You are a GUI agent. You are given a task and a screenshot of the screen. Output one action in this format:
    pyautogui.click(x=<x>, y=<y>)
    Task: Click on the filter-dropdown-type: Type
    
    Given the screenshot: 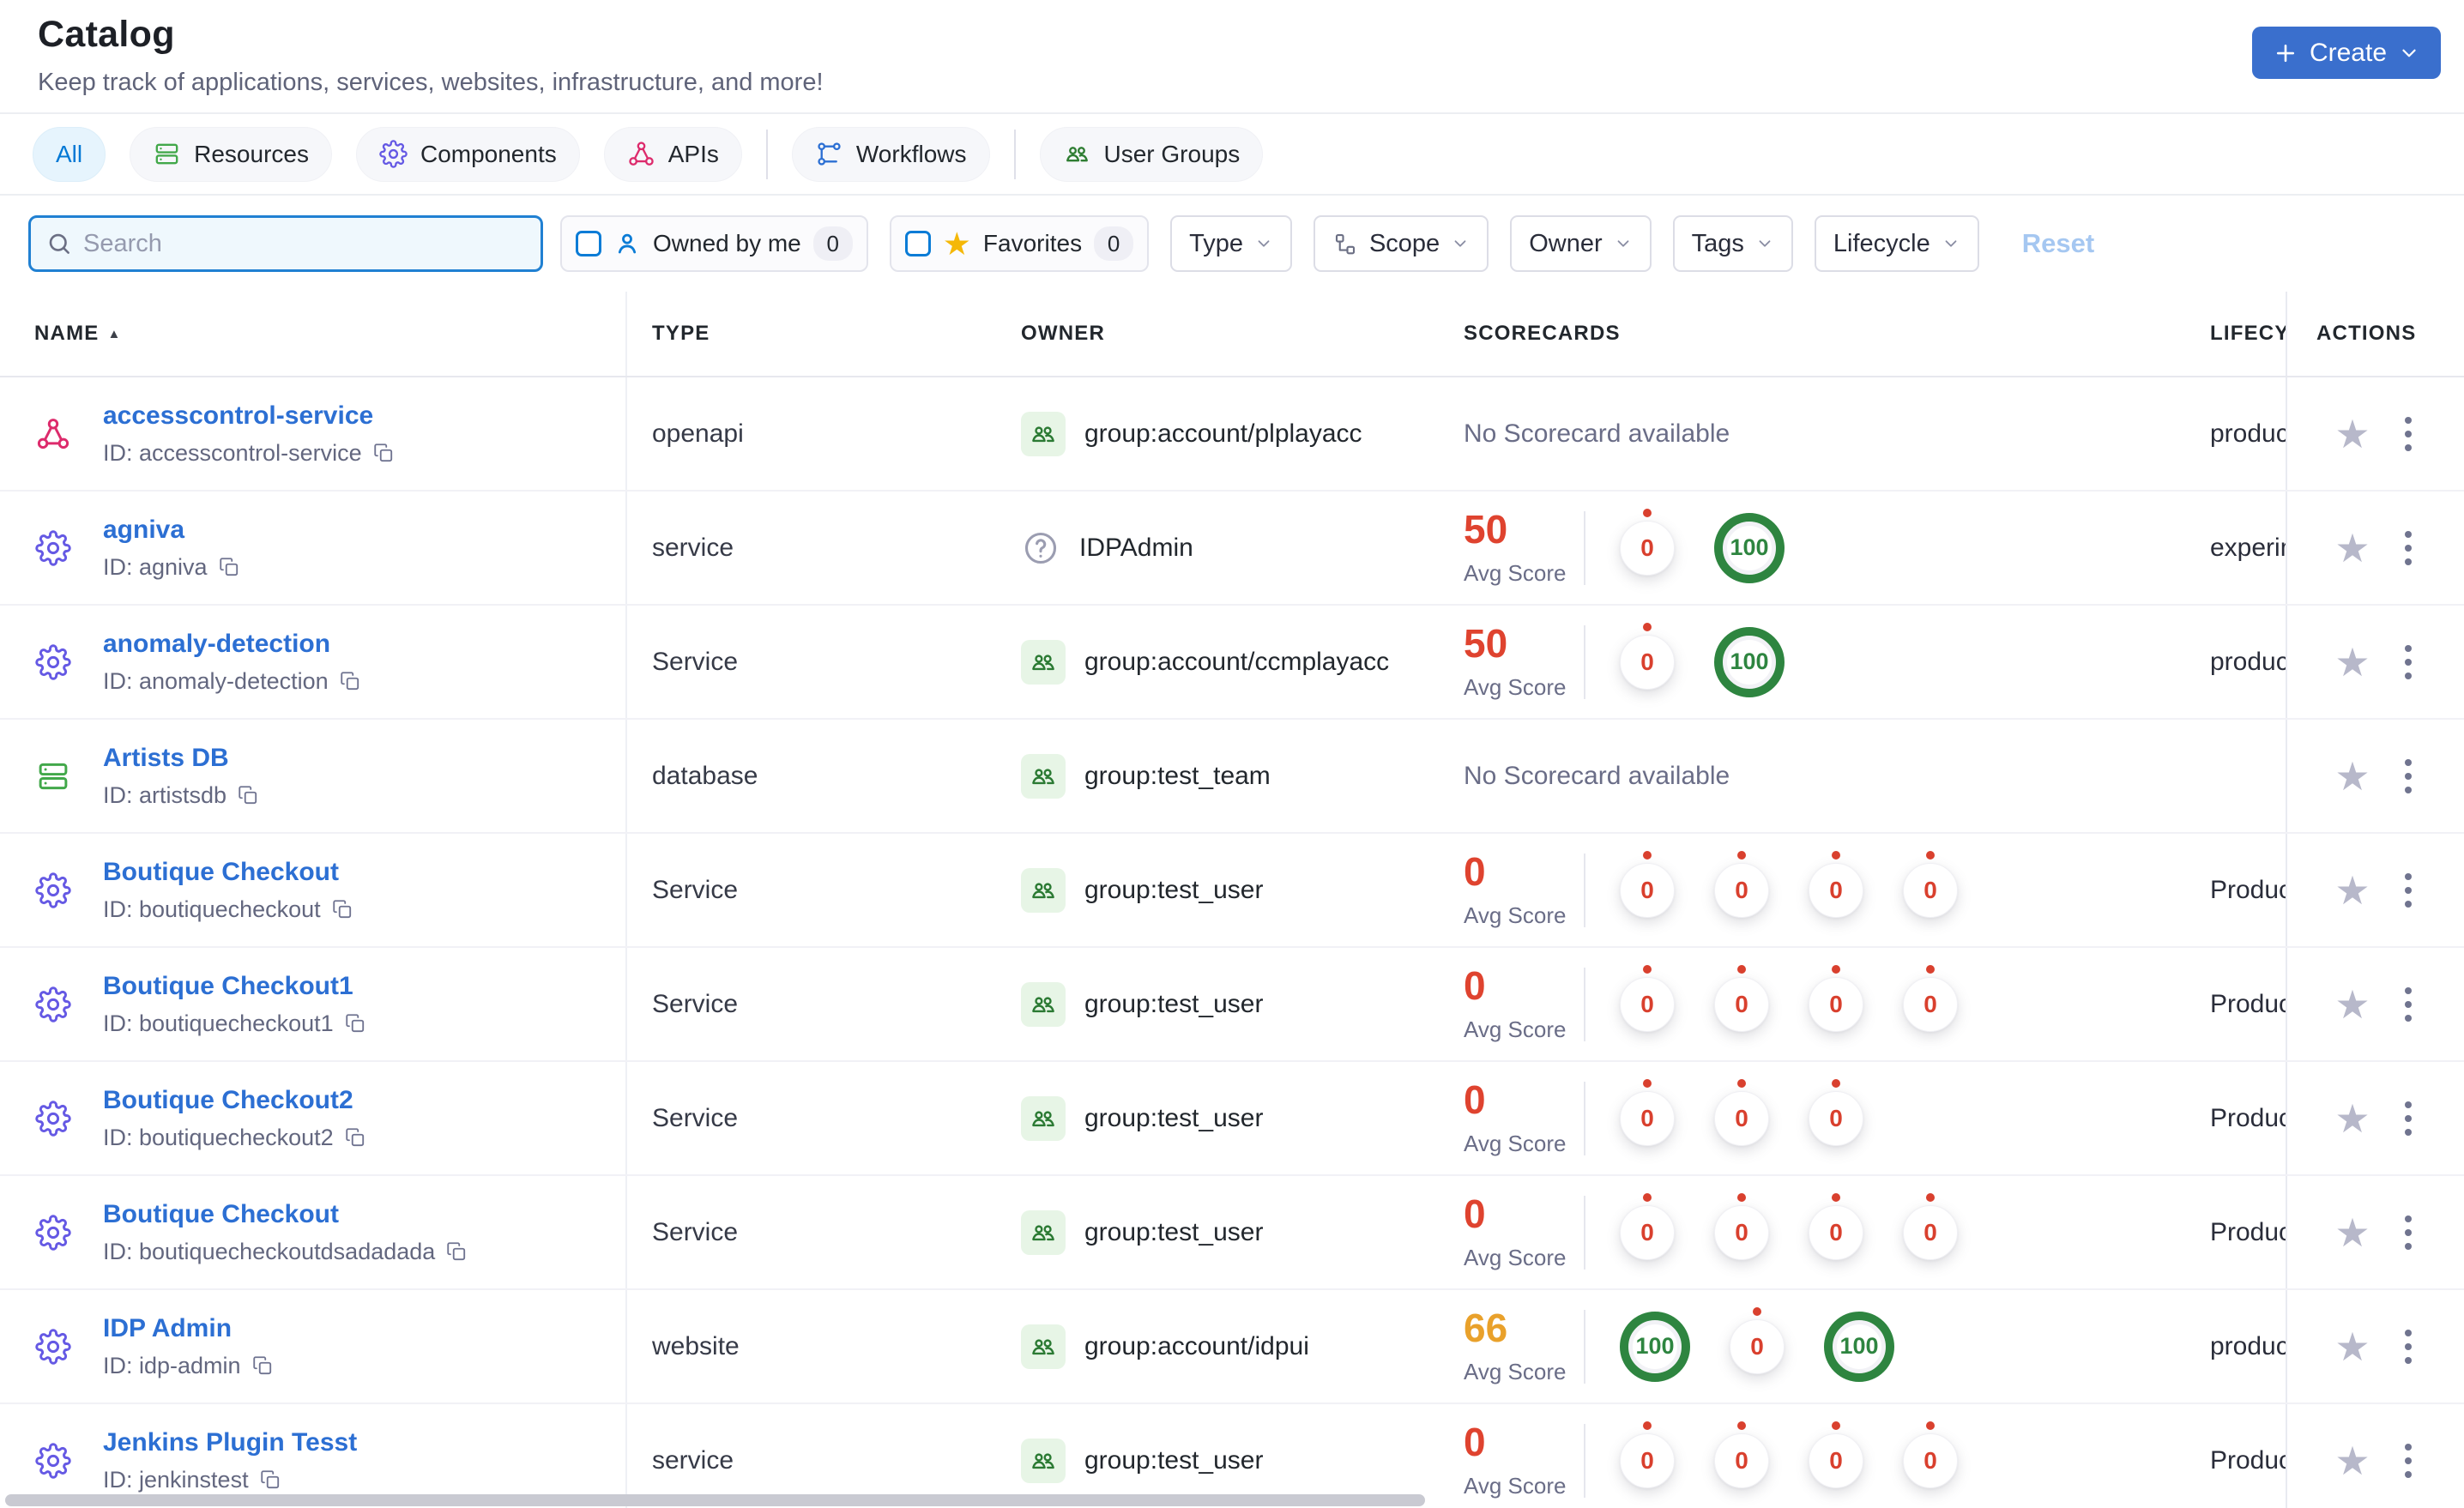 What is the action you would take?
    pyautogui.click(x=1231, y=243)
    